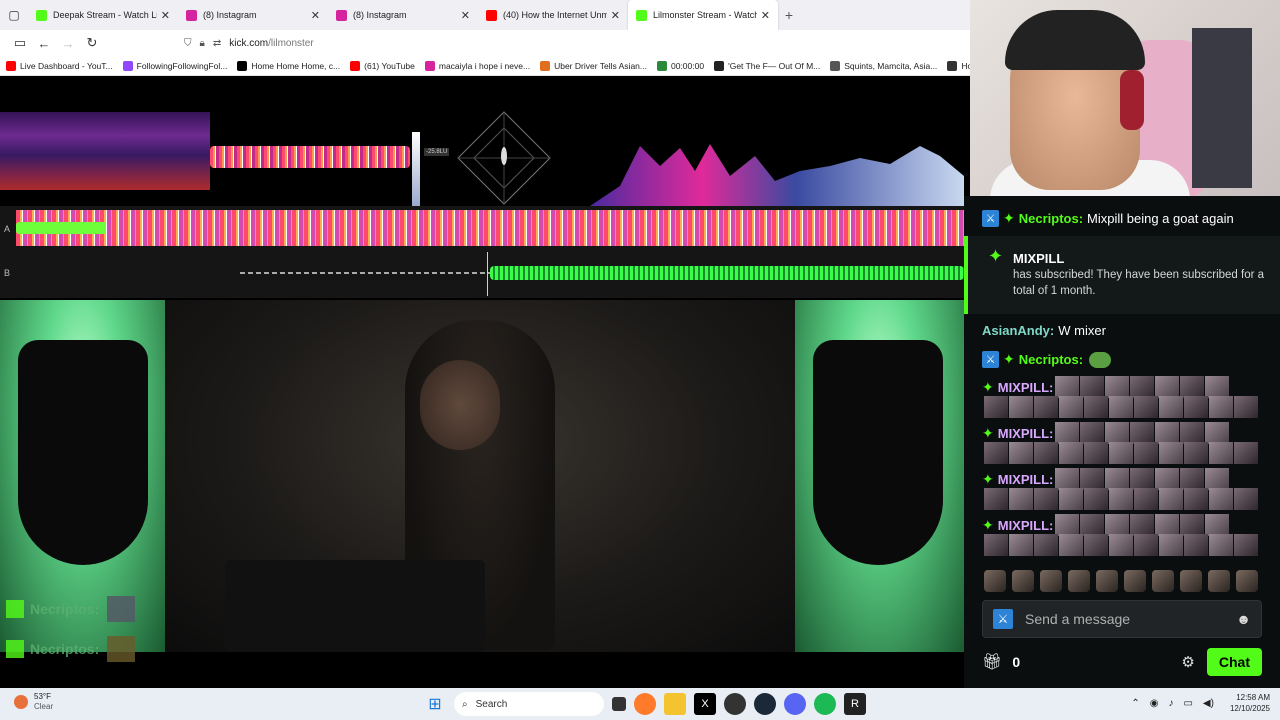 Image resolution: width=1280 pixels, height=720 pixels. Describe the element at coordinates (121, 649) in the screenshot. I see `overlay-emote` at that location.